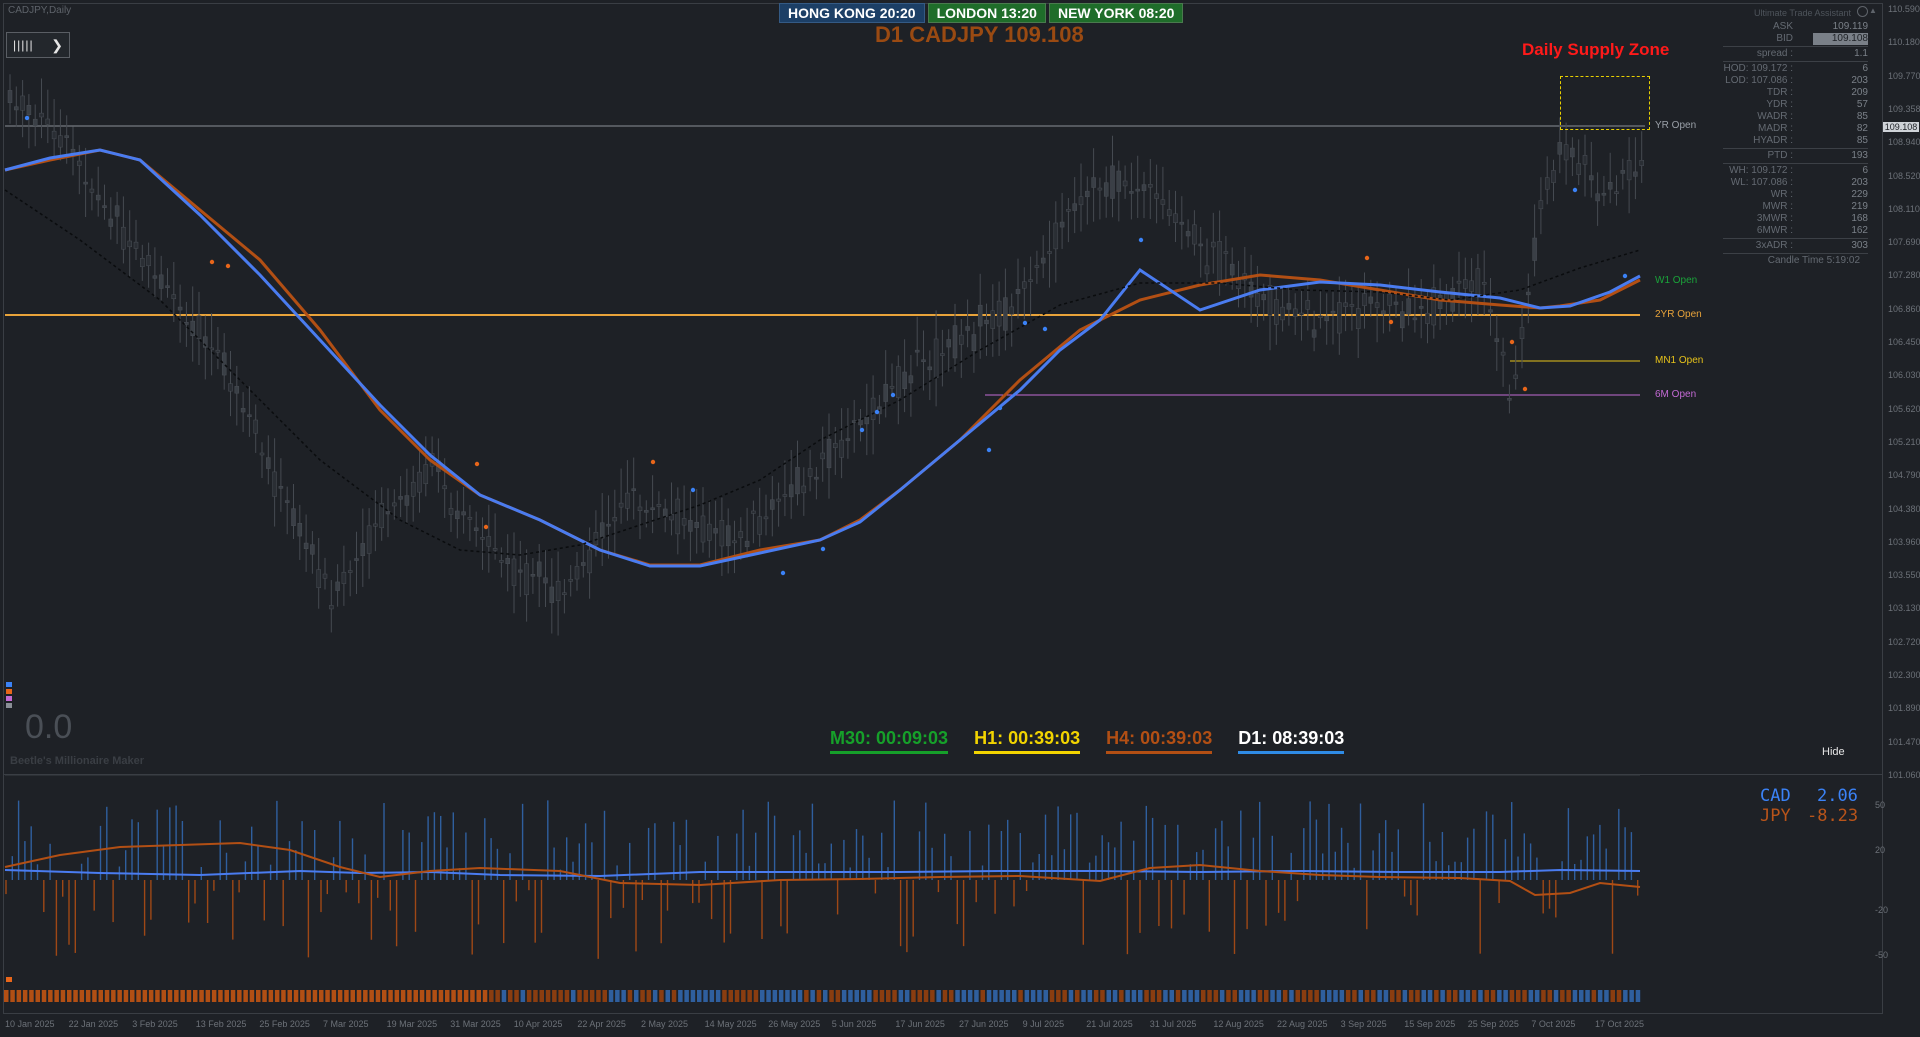  I want to click on hide-button: Hide, so click(1833, 752).